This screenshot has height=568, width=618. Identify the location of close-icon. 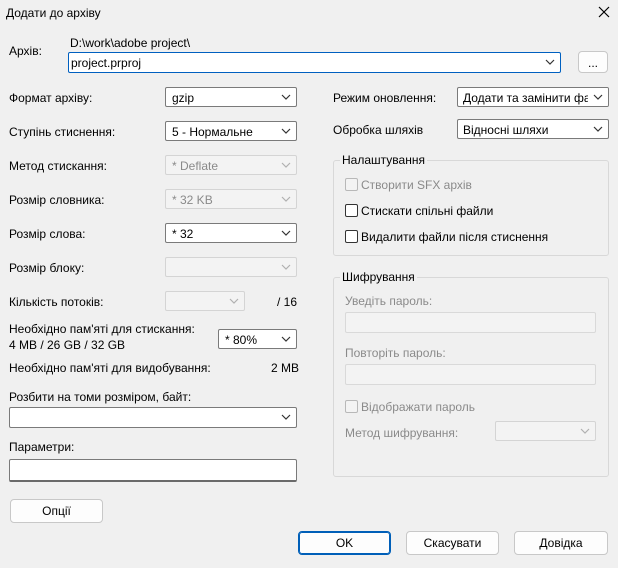
(604, 12).